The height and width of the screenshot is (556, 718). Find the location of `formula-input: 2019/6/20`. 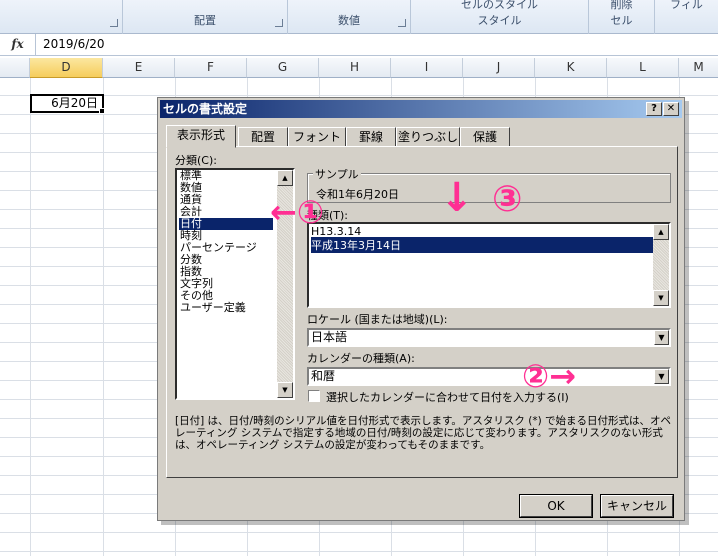

formula-input: 2019/6/20 is located at coordinates (74, 44).